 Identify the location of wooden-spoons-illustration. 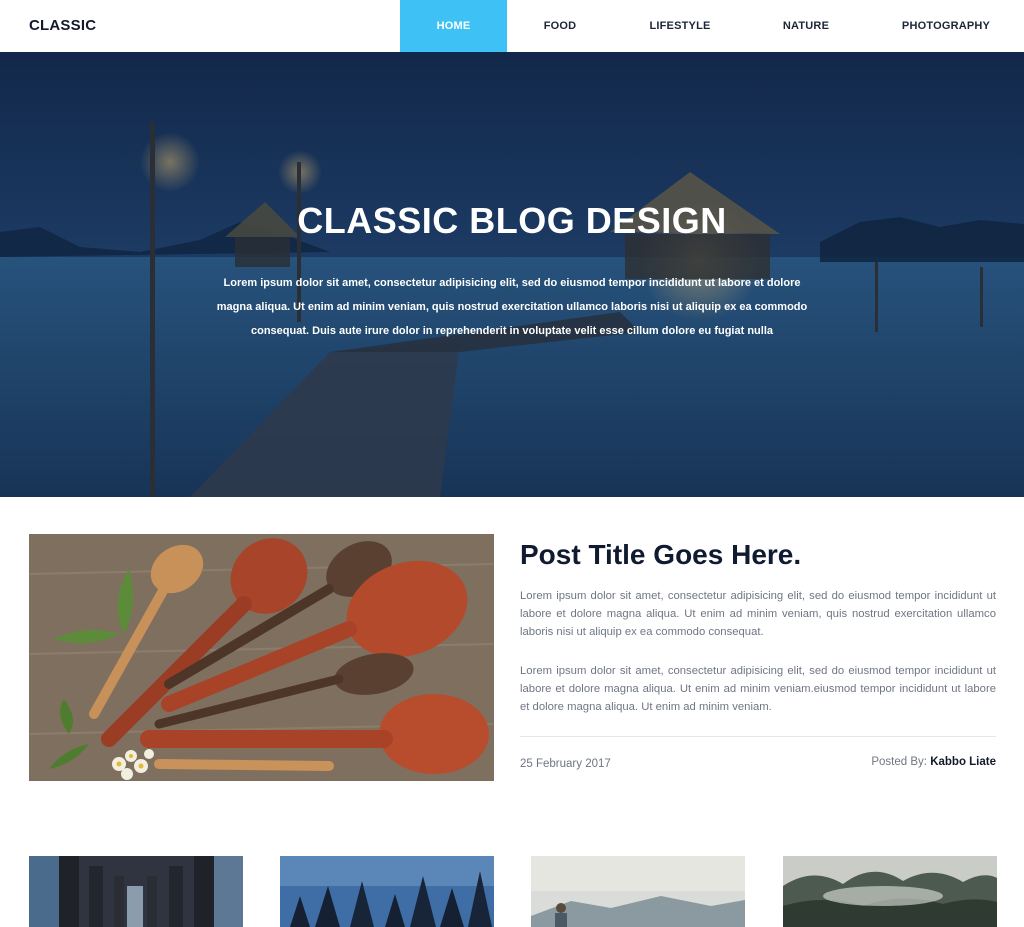
(261, 657).